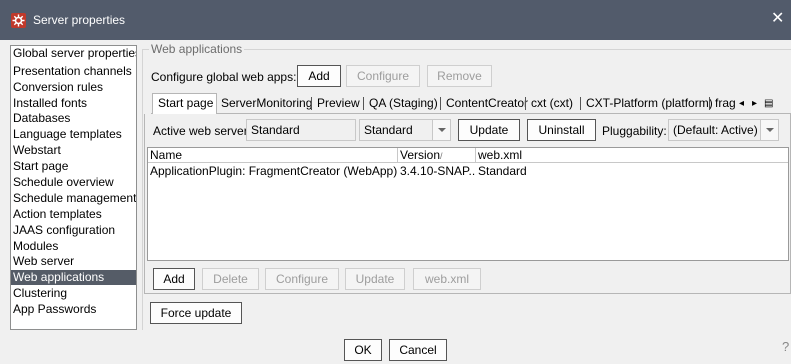 This screenshot has width=791, height=364. I want to click on title-bar: Server properties ✕, so click(395, 20).